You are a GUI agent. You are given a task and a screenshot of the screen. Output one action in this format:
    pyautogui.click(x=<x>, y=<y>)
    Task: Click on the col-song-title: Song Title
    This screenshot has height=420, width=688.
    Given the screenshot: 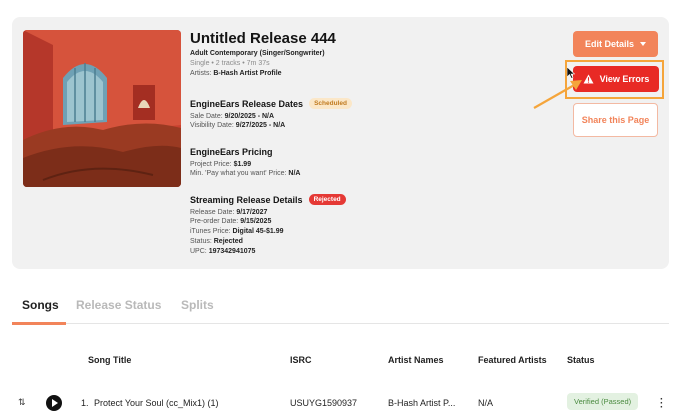 What is the action you would take?
    pyautogui.click(x=110, y=360)
    